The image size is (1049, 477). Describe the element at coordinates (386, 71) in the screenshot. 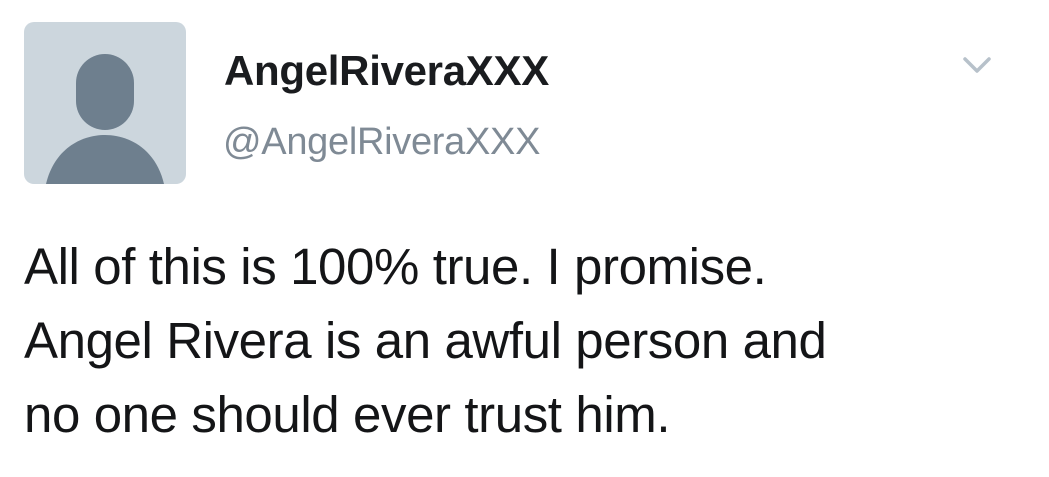

I see `author-display-name: AngelRiveraXXX` at that location.